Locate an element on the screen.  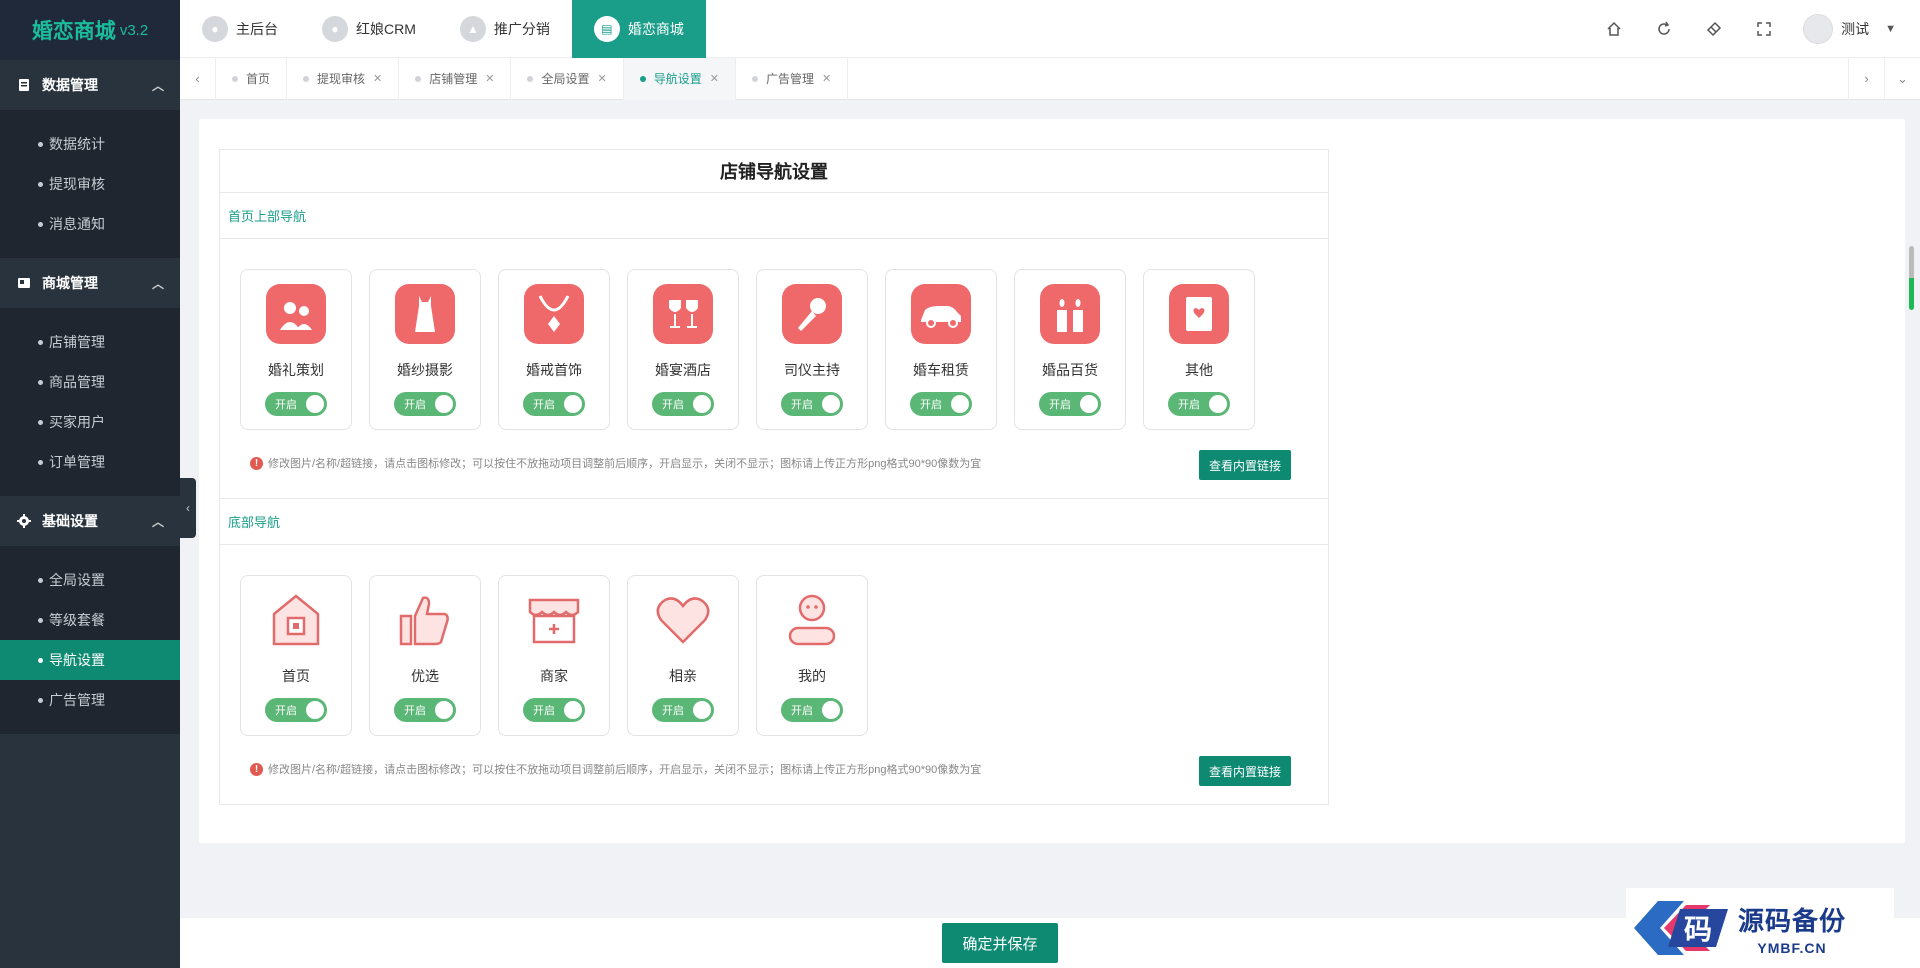
topnav-main: ● 主后台 is located at coordinates (240, 29).